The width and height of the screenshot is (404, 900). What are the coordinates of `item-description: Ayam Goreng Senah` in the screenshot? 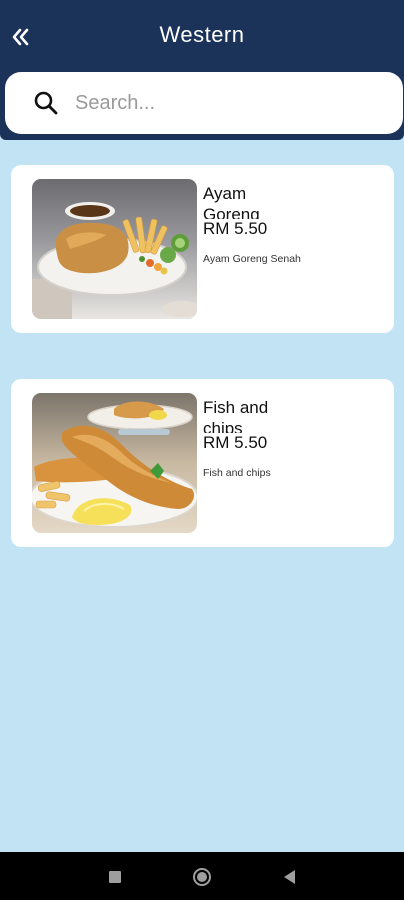 It's located at (252, 259).